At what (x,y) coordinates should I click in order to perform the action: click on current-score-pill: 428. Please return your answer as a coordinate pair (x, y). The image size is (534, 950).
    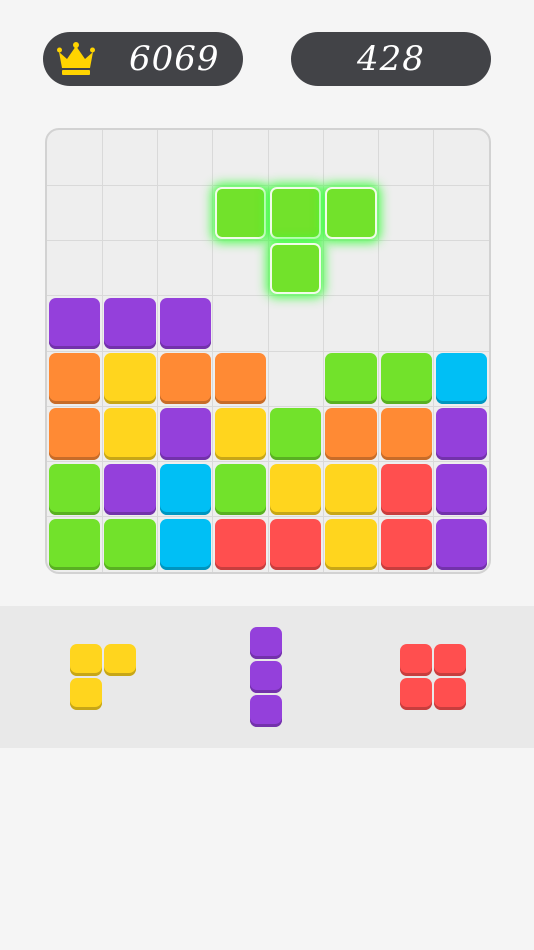
    Looking at the image, I should click on (391, 59).